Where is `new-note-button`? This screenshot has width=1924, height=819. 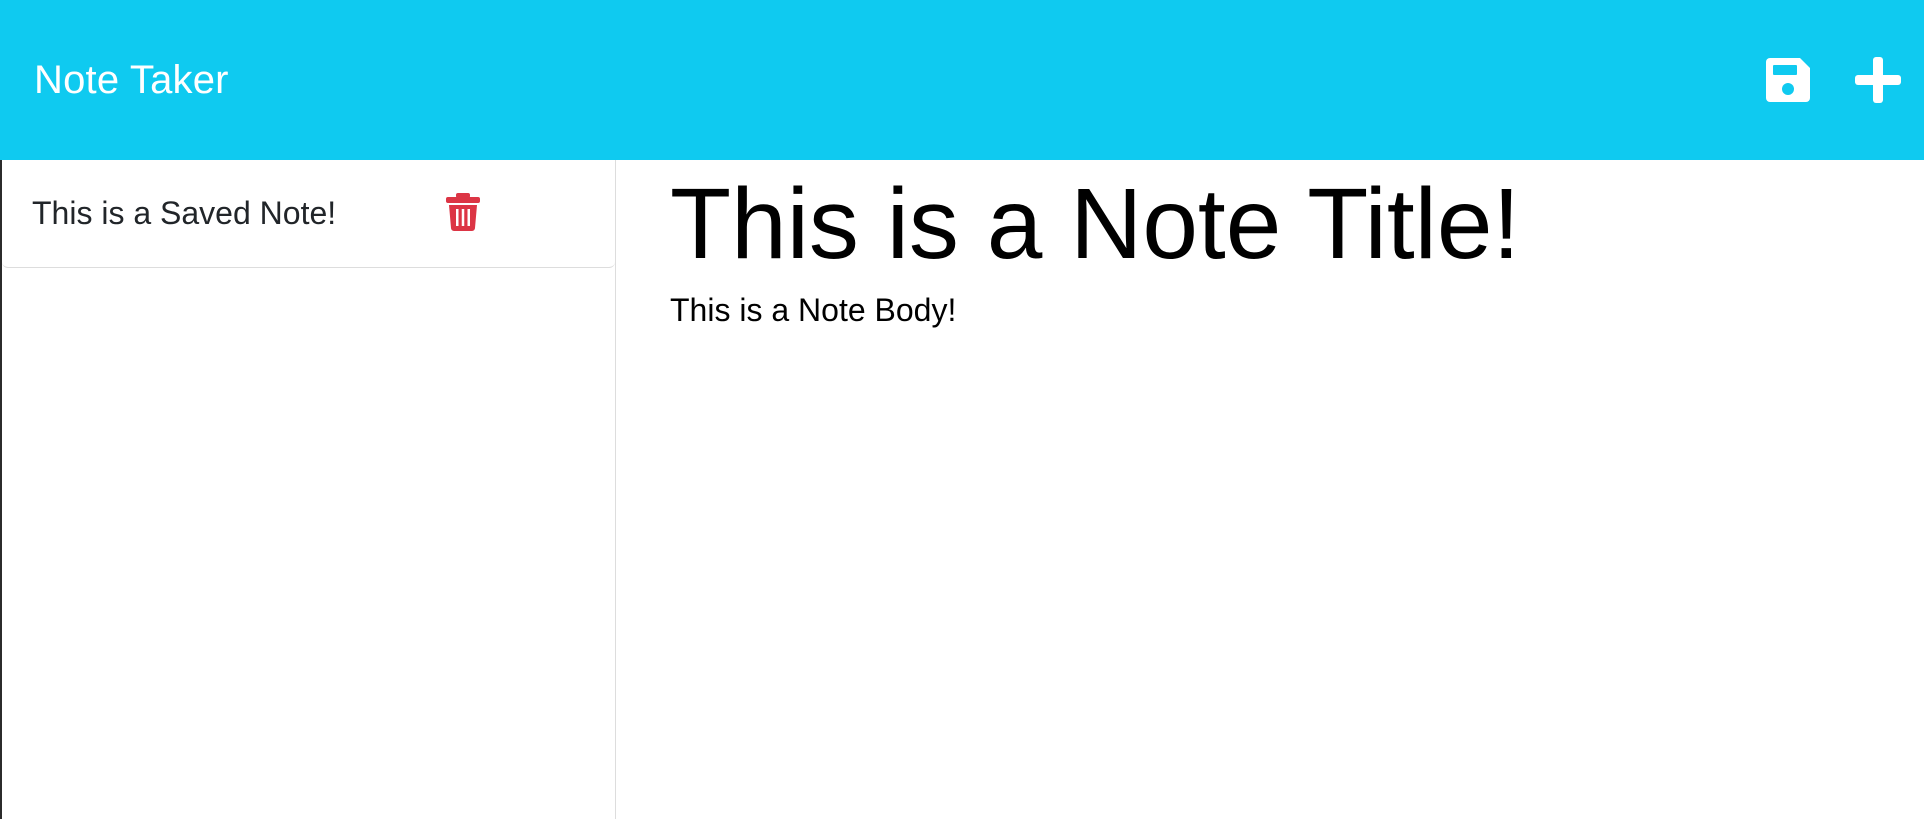 new-note-button is located at coordinates (1878, 80).